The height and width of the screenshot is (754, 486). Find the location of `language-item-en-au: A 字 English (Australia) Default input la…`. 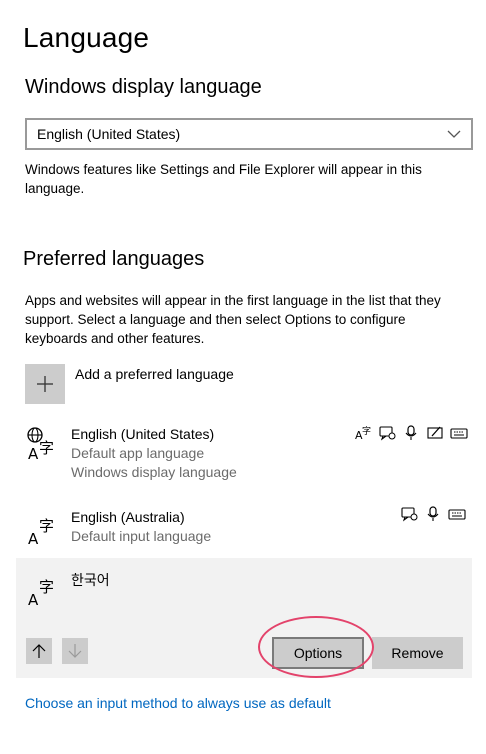

language-item-en-au: A 字 English (Australia) Default input la… is located at coordinates (244, 529).